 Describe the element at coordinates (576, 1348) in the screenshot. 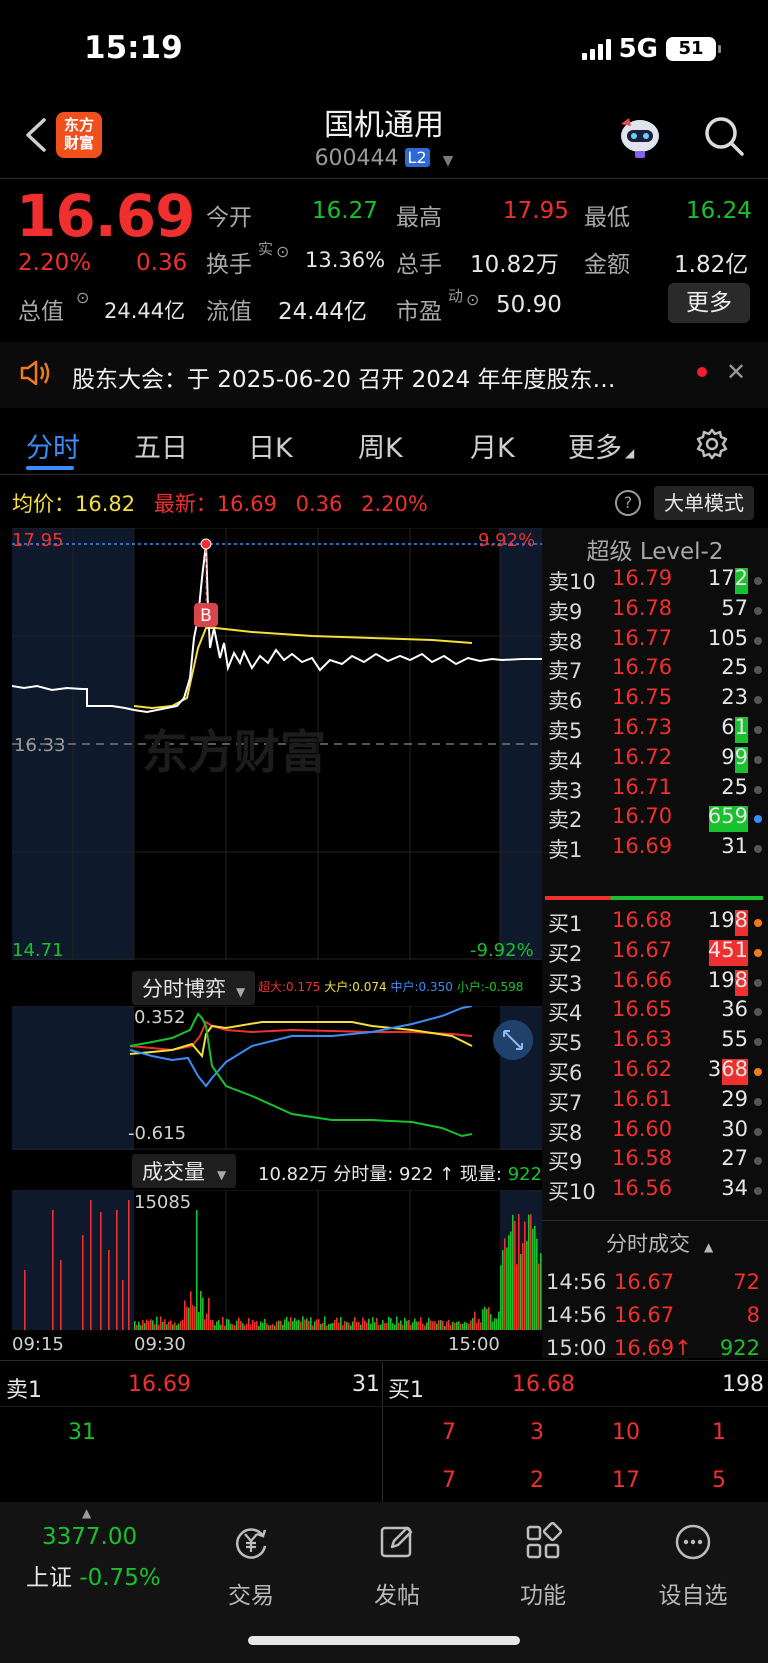

I see `tick-time: 15:00` at that location.